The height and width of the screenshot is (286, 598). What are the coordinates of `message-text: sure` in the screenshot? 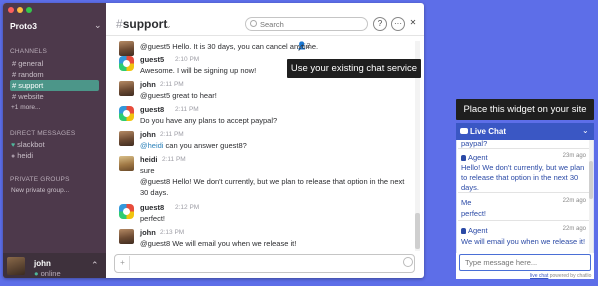 It's located at (147, 170).